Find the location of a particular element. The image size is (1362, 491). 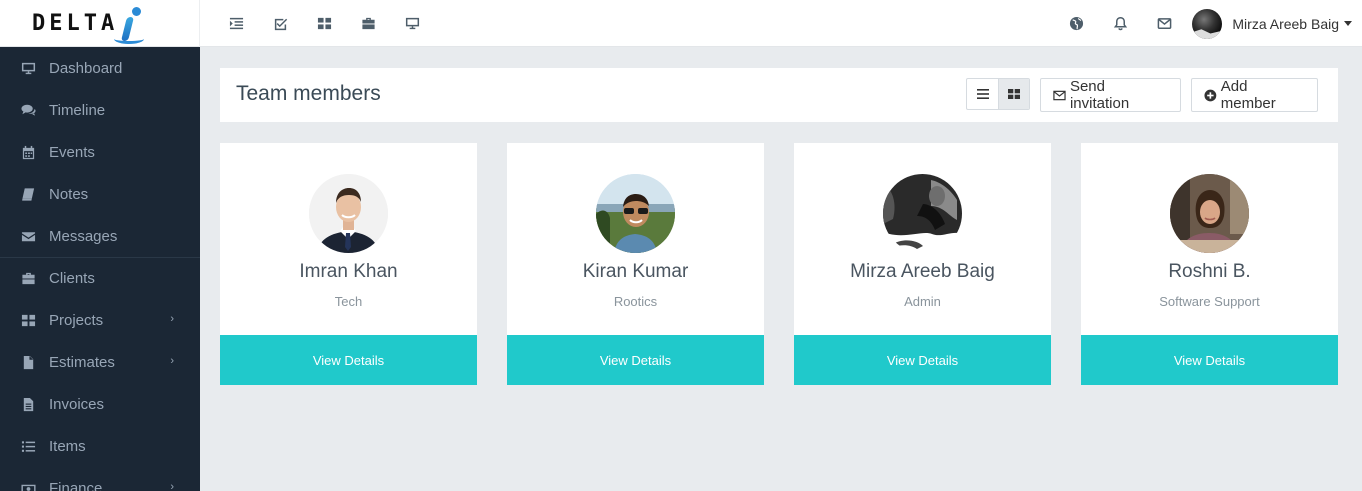

member-role: Admin is located at coordinates (922, 301).